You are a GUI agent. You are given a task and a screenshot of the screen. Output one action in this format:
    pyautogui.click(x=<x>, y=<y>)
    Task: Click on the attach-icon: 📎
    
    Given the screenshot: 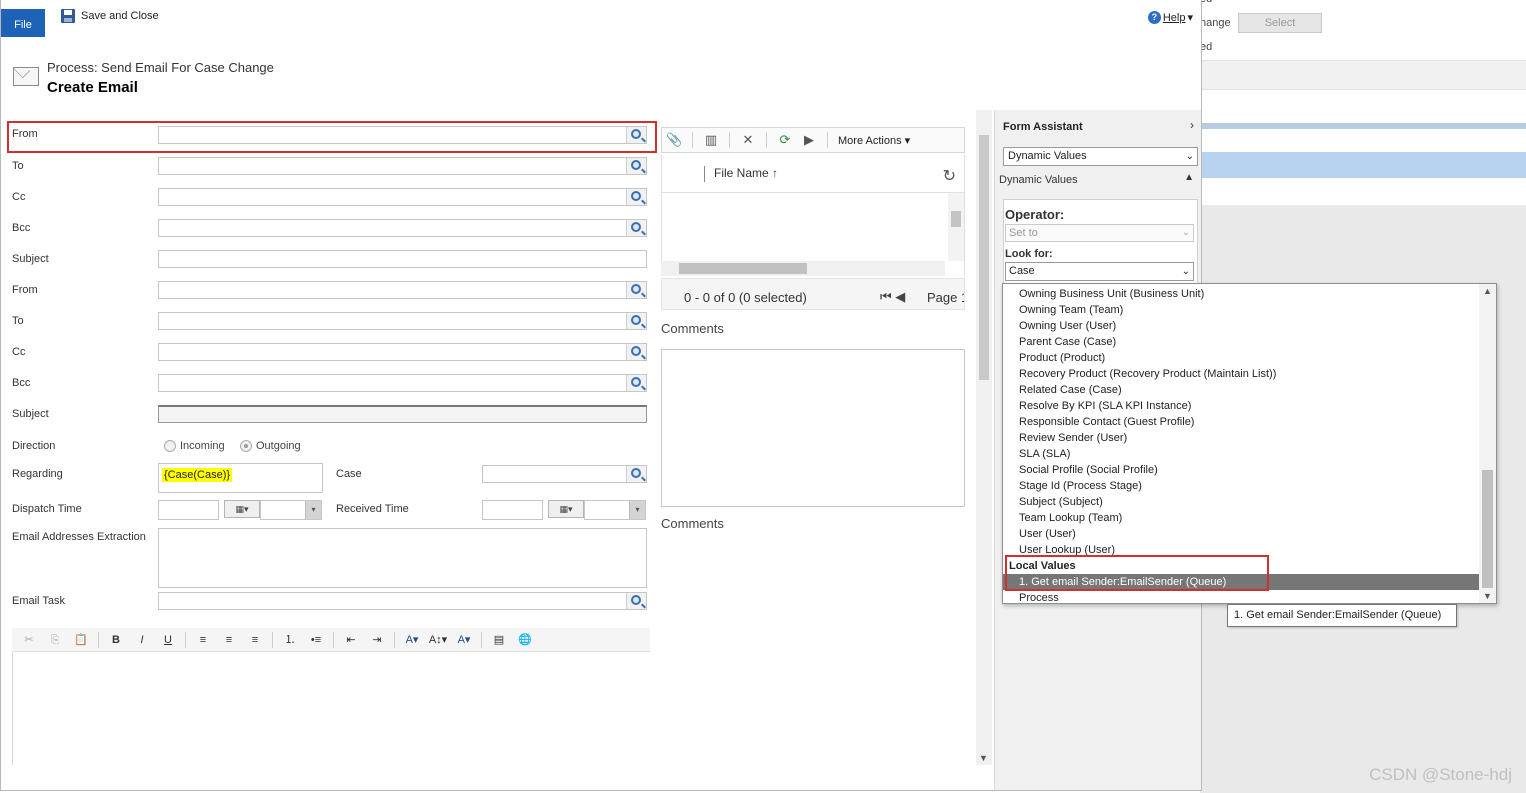 What is the action you would take?
    pyautogui.click(x=674, y=140)
    